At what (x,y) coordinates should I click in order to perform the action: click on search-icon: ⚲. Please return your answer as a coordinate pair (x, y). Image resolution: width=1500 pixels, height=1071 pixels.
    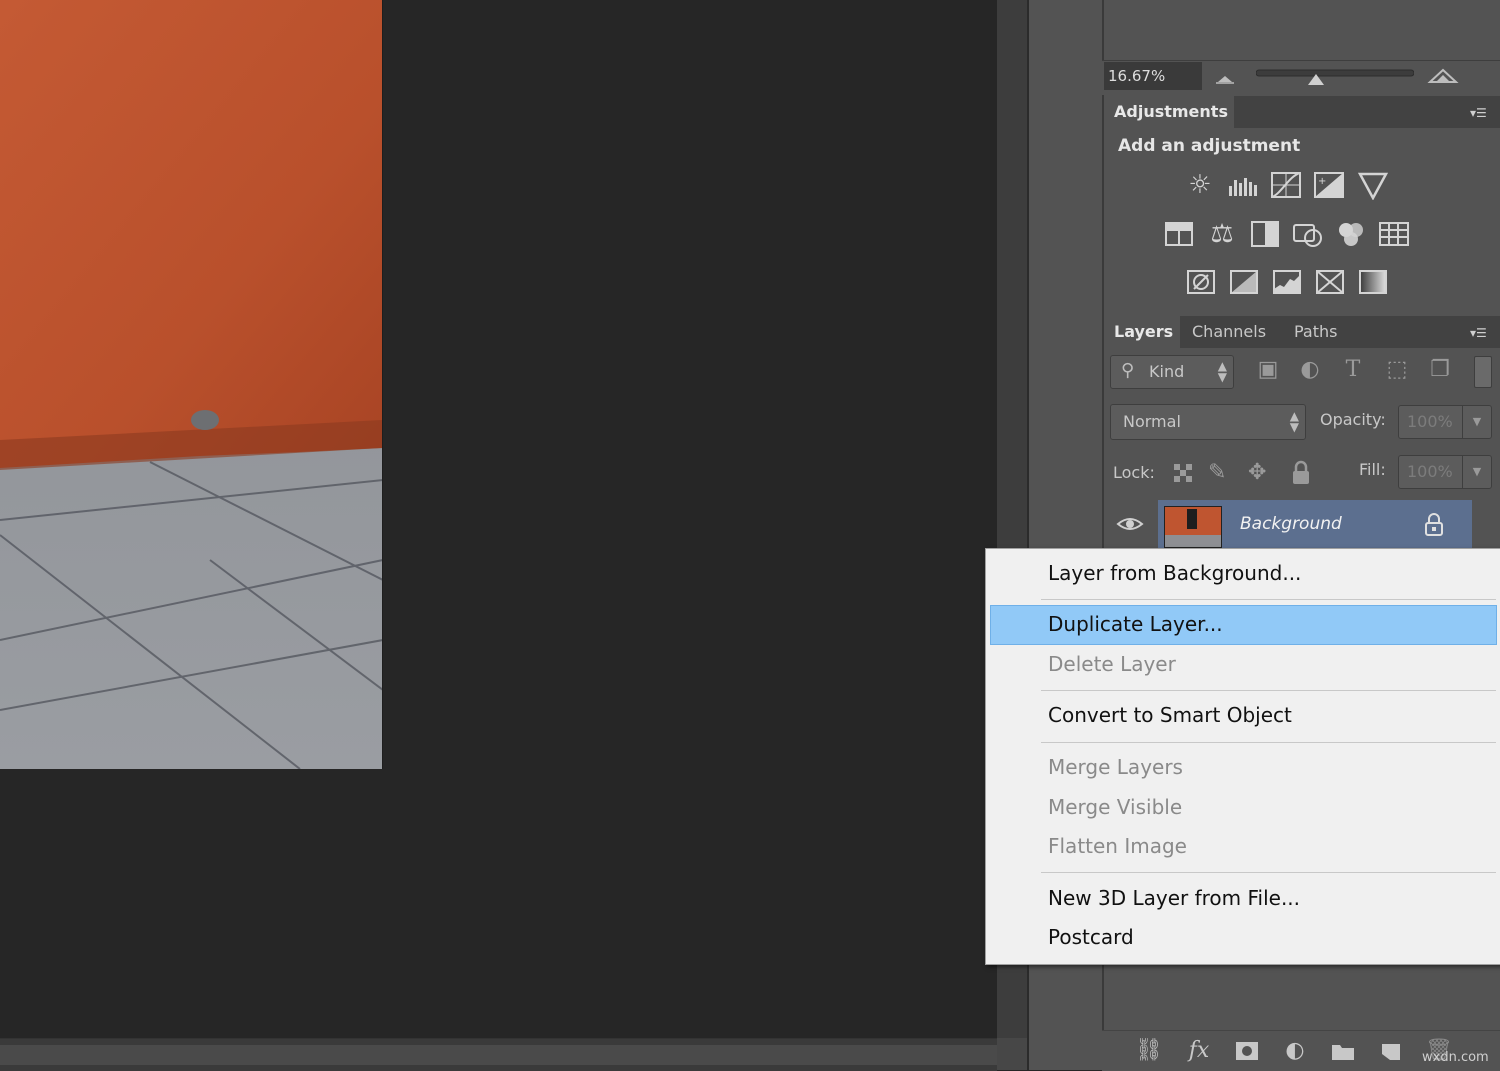
    Looking at the image, I should click on (1127, 370).